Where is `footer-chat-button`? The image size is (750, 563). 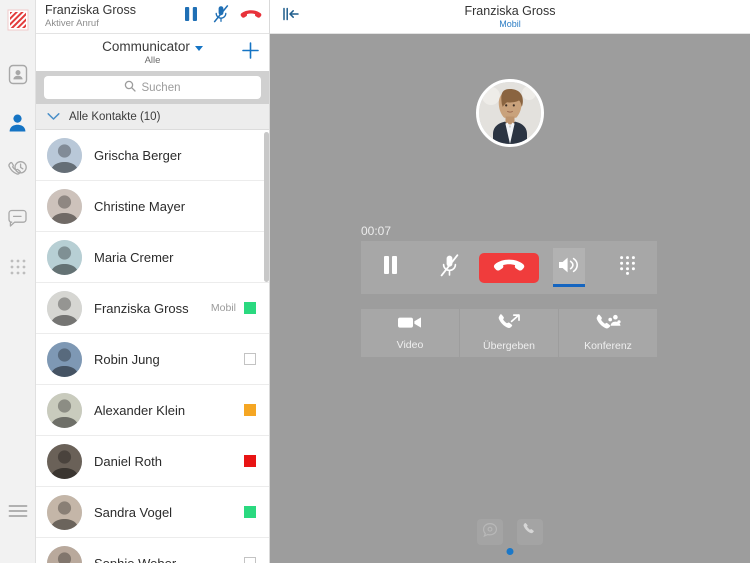
footer-chat-button is located at coordinates (490, 532).